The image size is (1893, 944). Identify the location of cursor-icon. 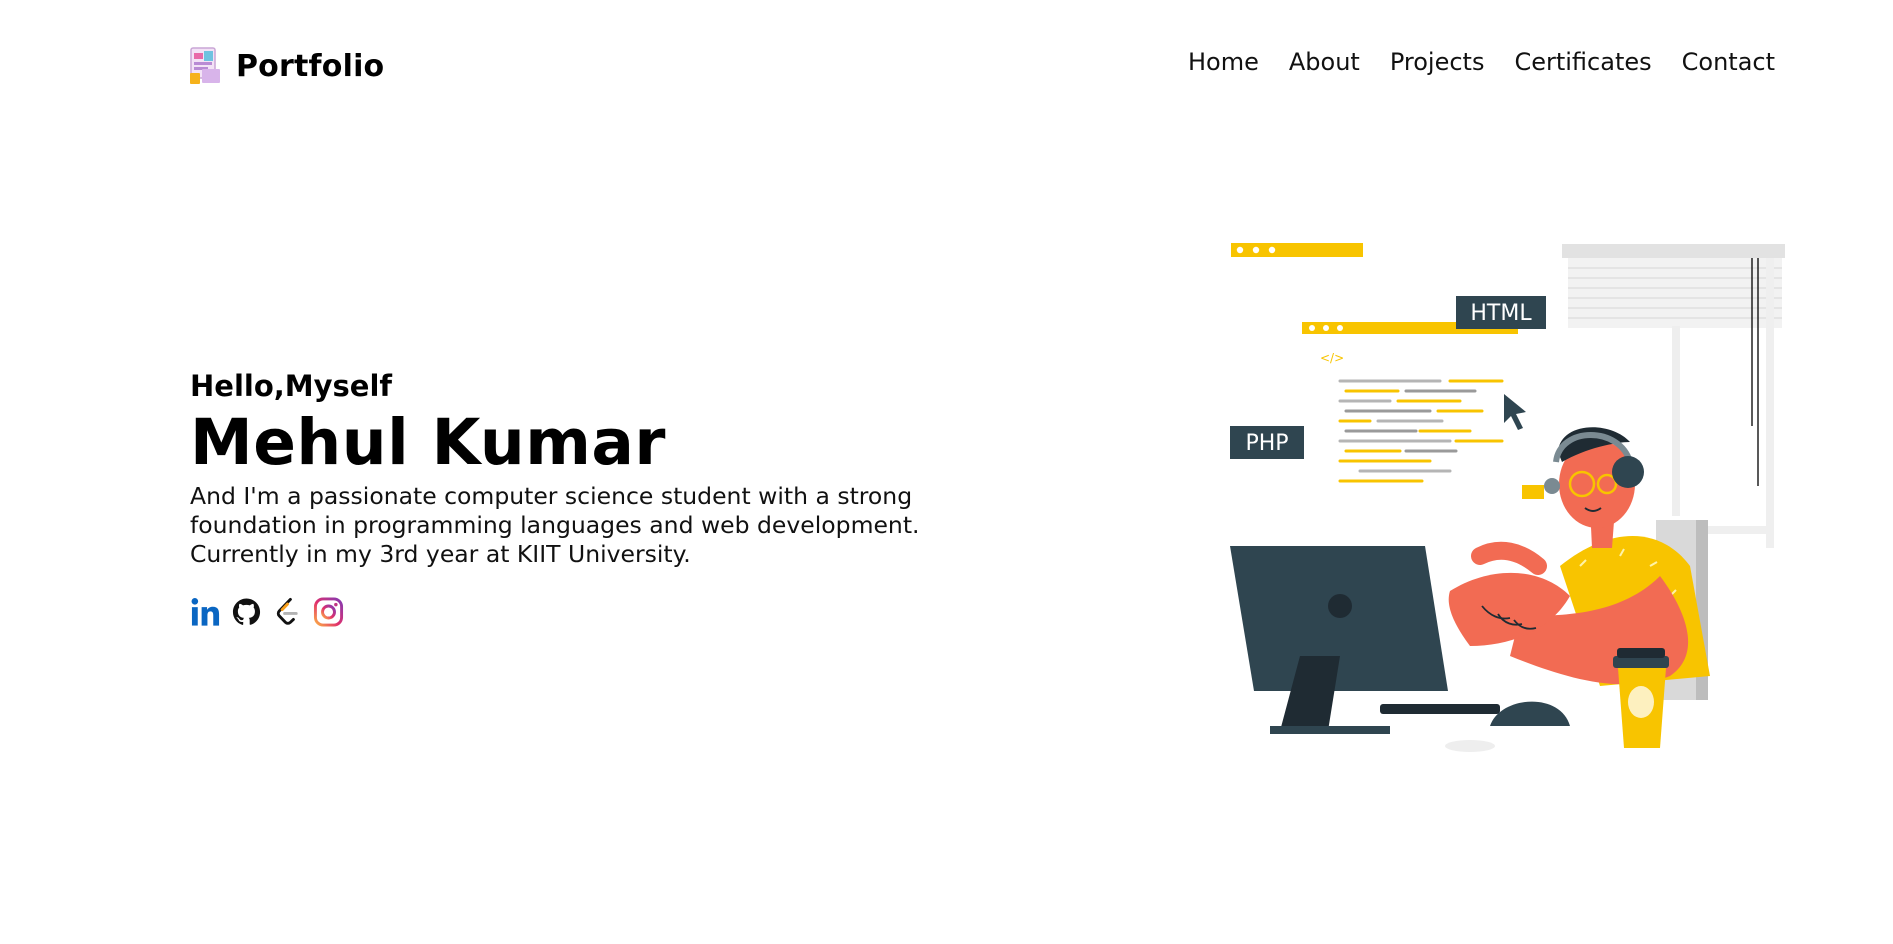
(1515, 412).